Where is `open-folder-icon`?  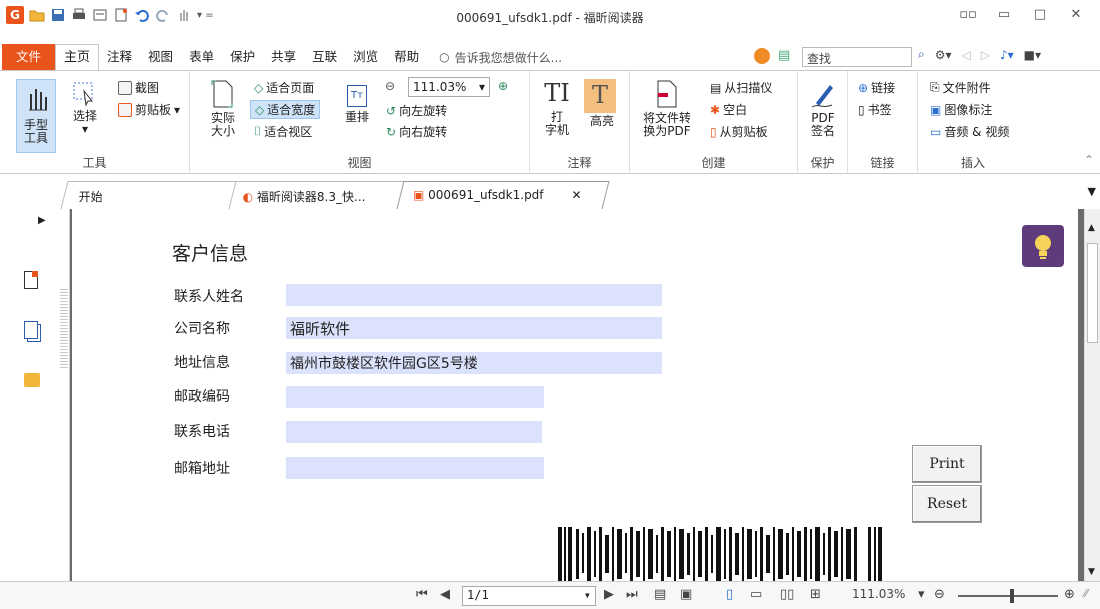
open-folder-icon is located at coordinates (37, 15).